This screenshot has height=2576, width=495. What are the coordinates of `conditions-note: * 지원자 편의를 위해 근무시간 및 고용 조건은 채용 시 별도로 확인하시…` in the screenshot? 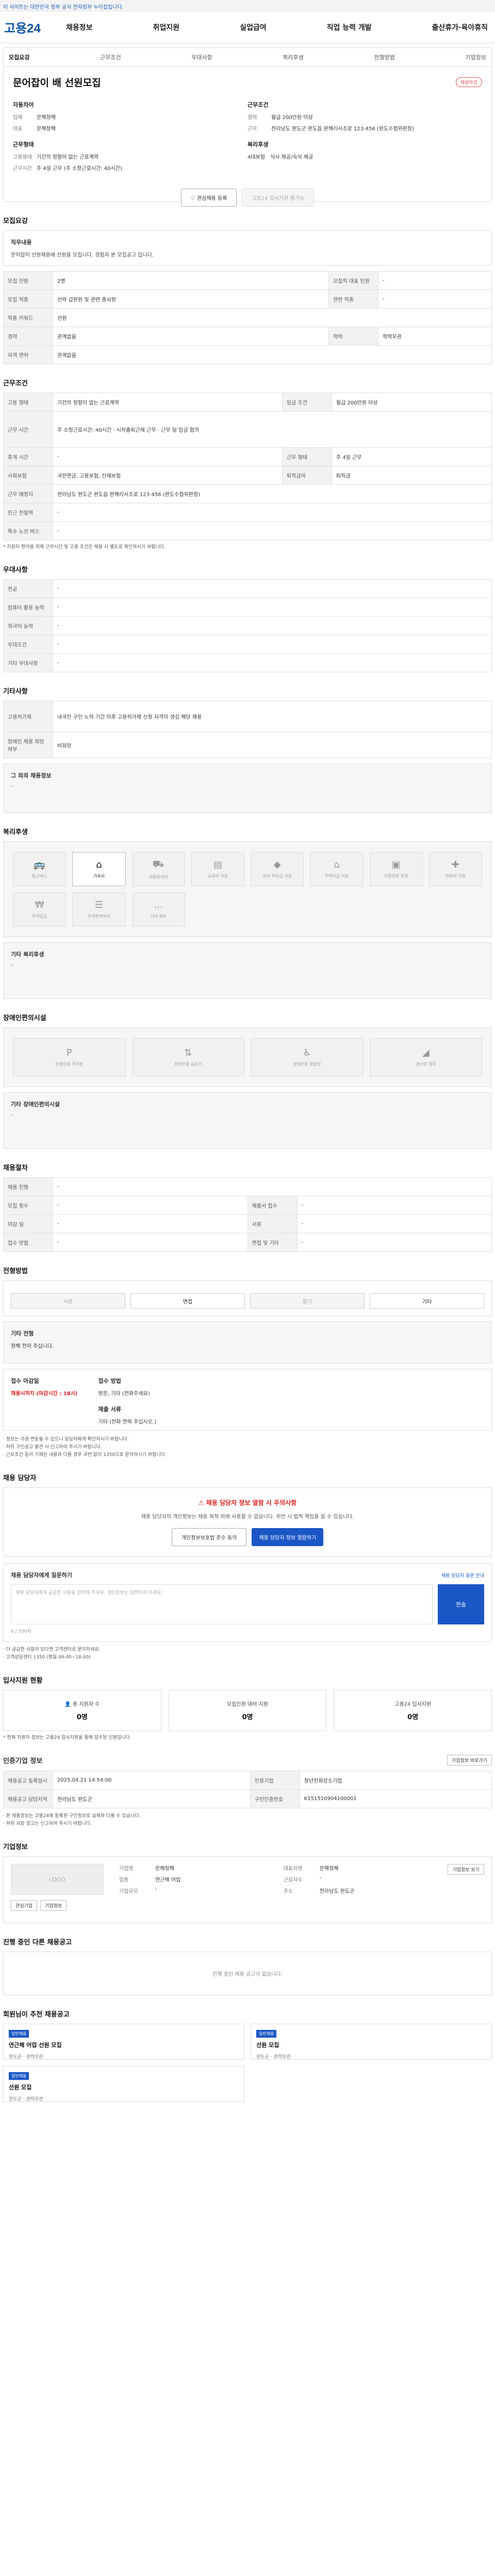 It's located at (84, 548).